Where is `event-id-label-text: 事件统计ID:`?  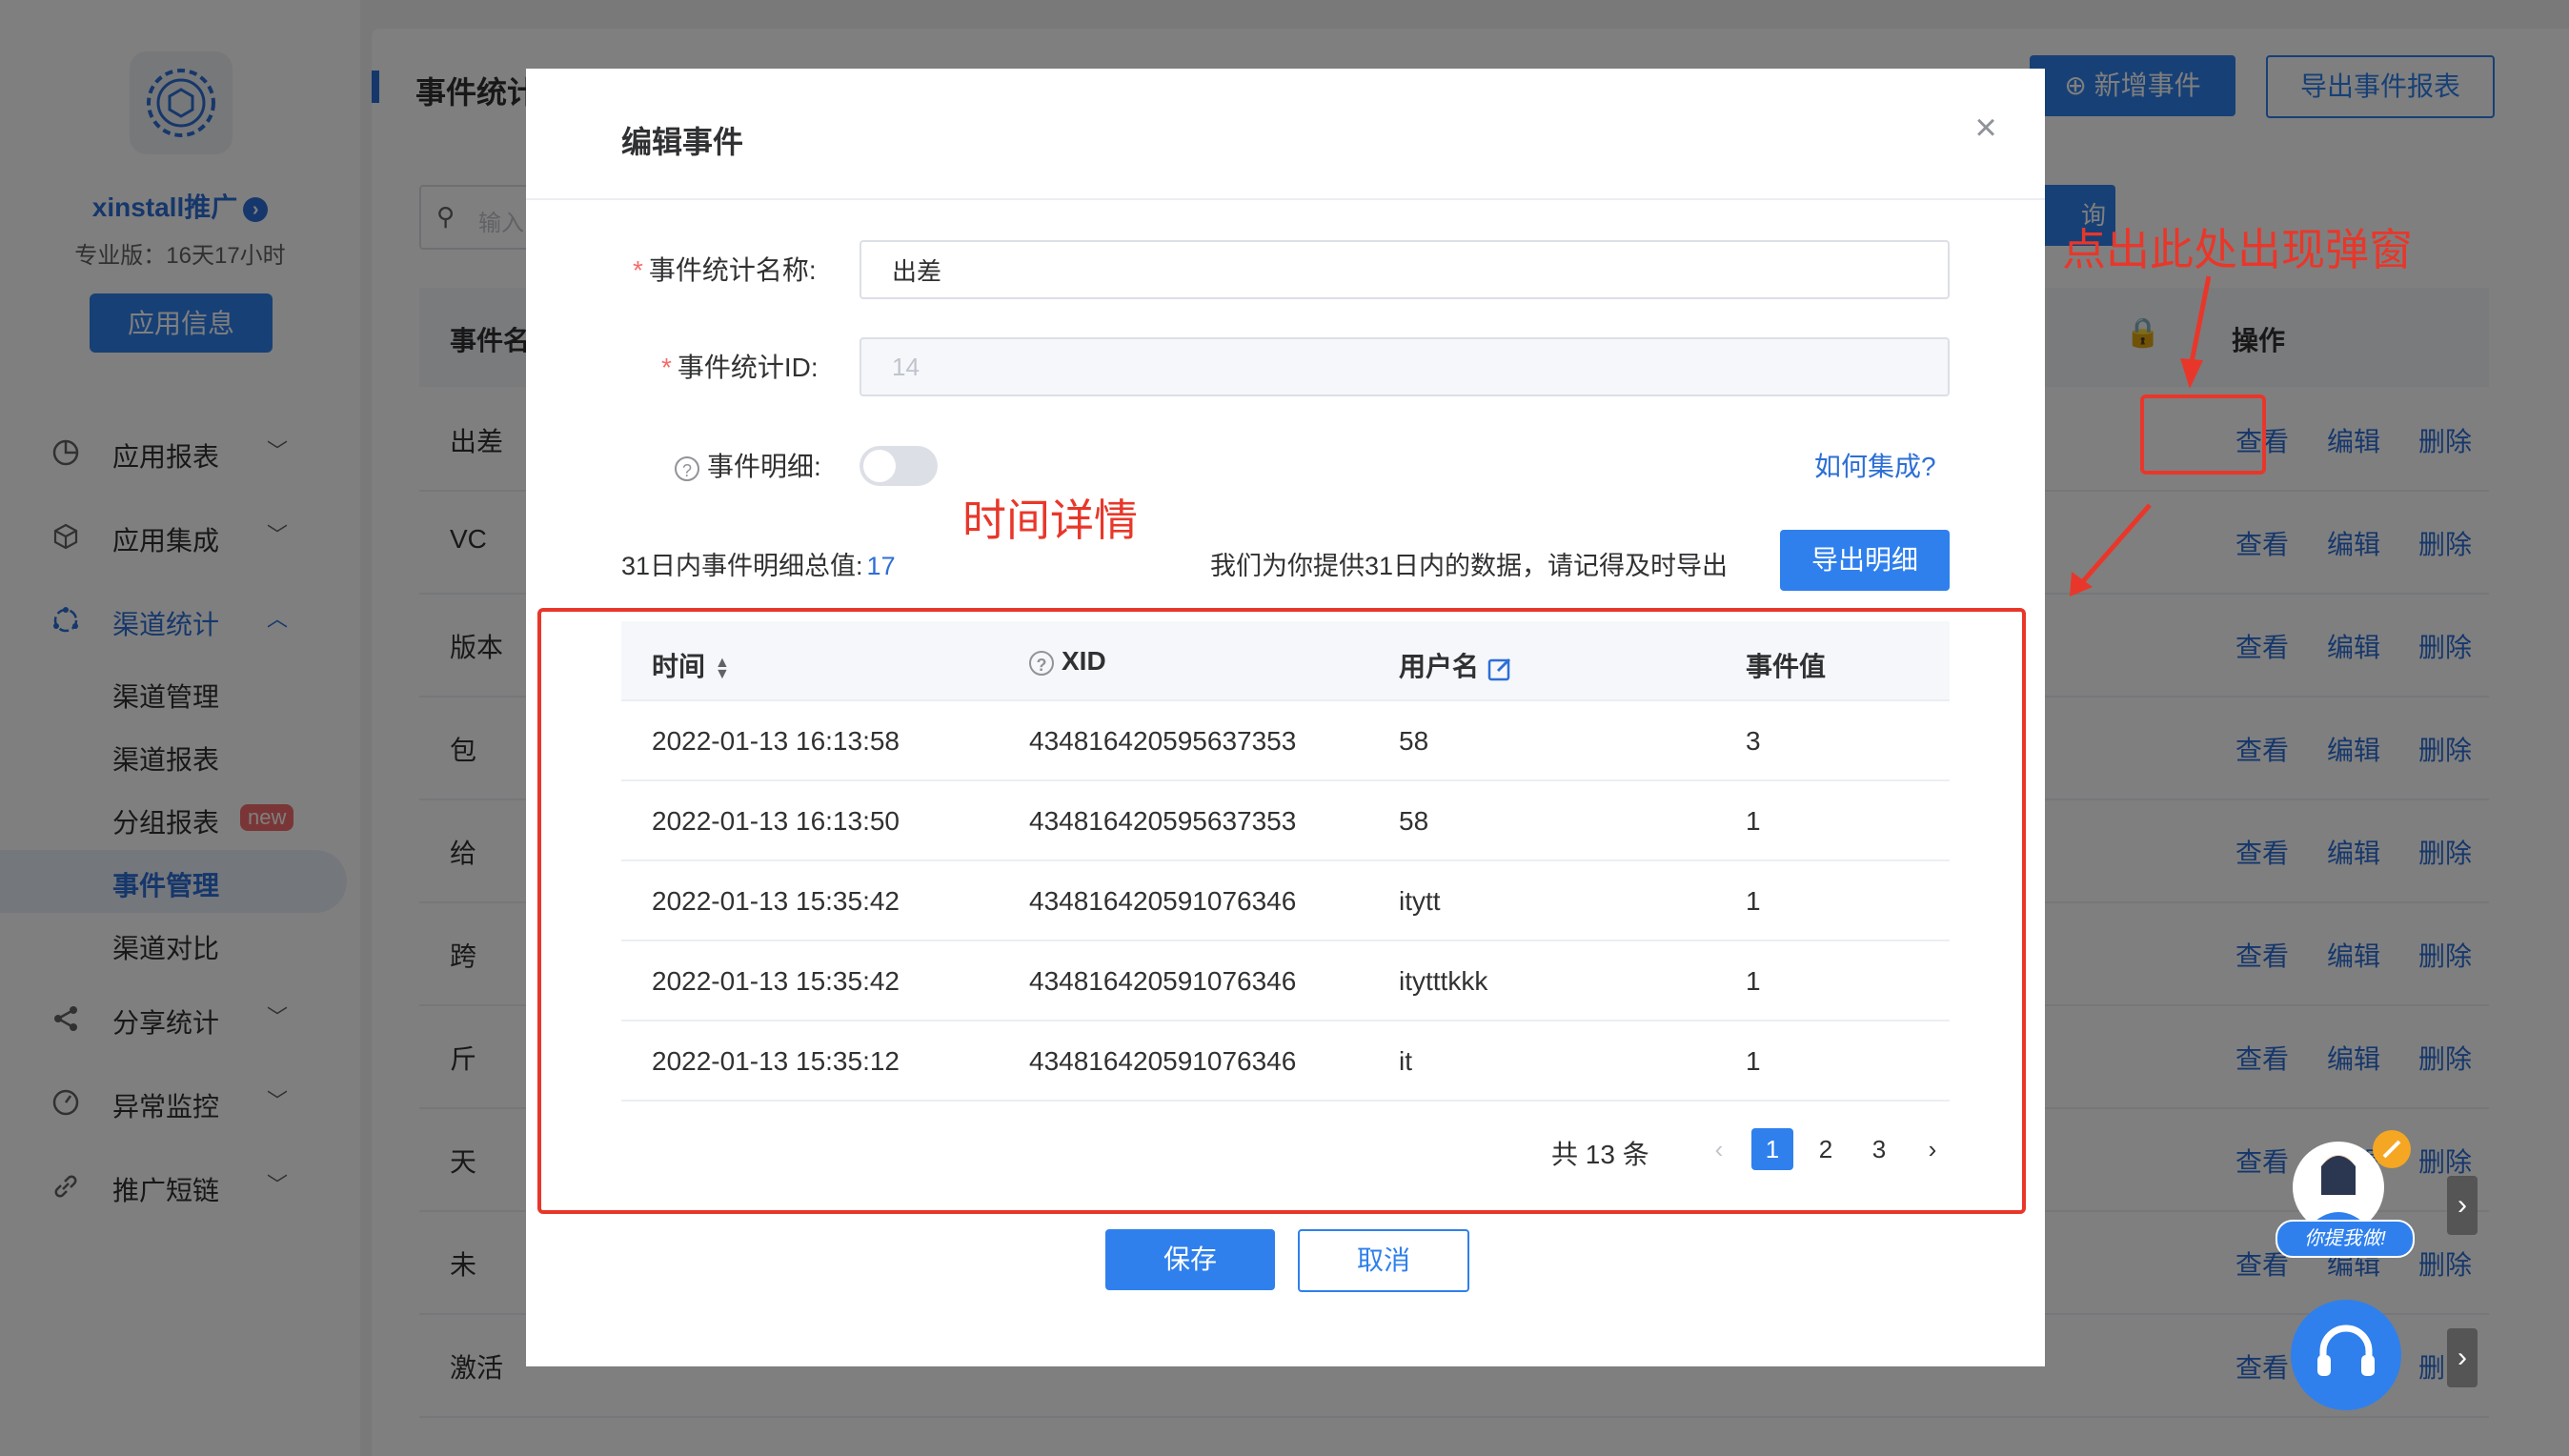
event-id-label-text: 事件统计ID: is located at coordinates (748, 368).